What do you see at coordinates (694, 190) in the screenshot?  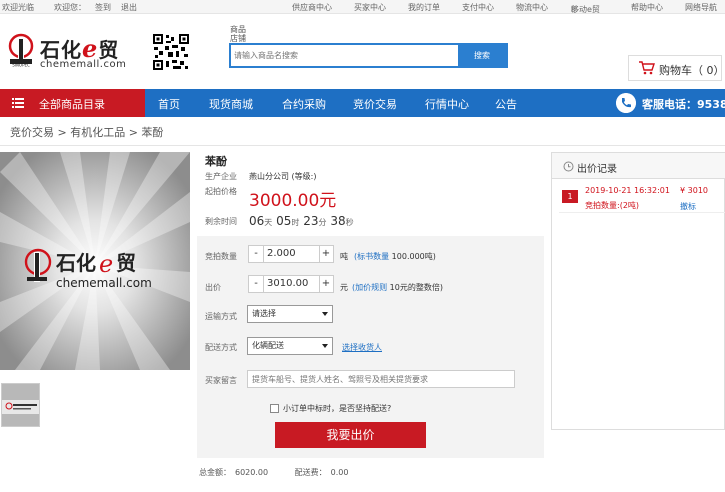 I see `bid-price: ¥ 3010` at bounding box center [694, 190].